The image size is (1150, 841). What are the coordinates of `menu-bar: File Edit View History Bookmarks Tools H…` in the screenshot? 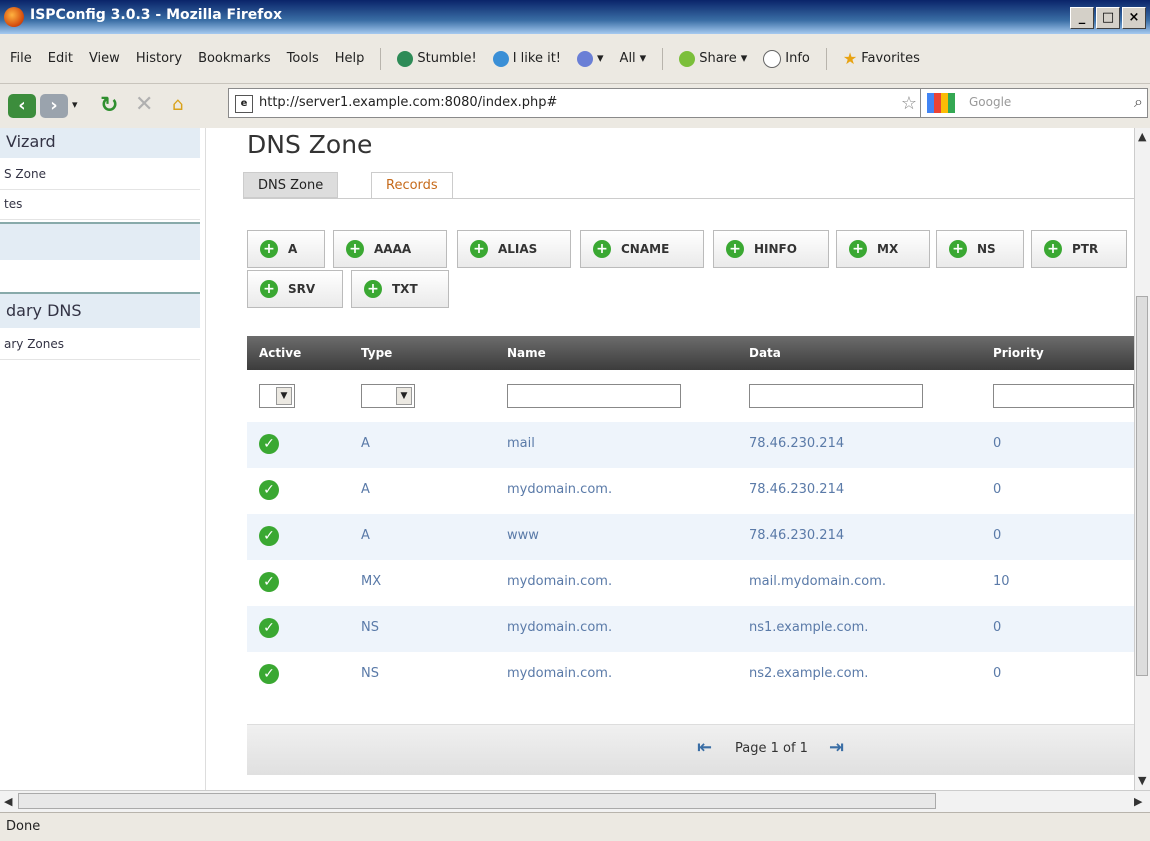 It's located at (575, 59).